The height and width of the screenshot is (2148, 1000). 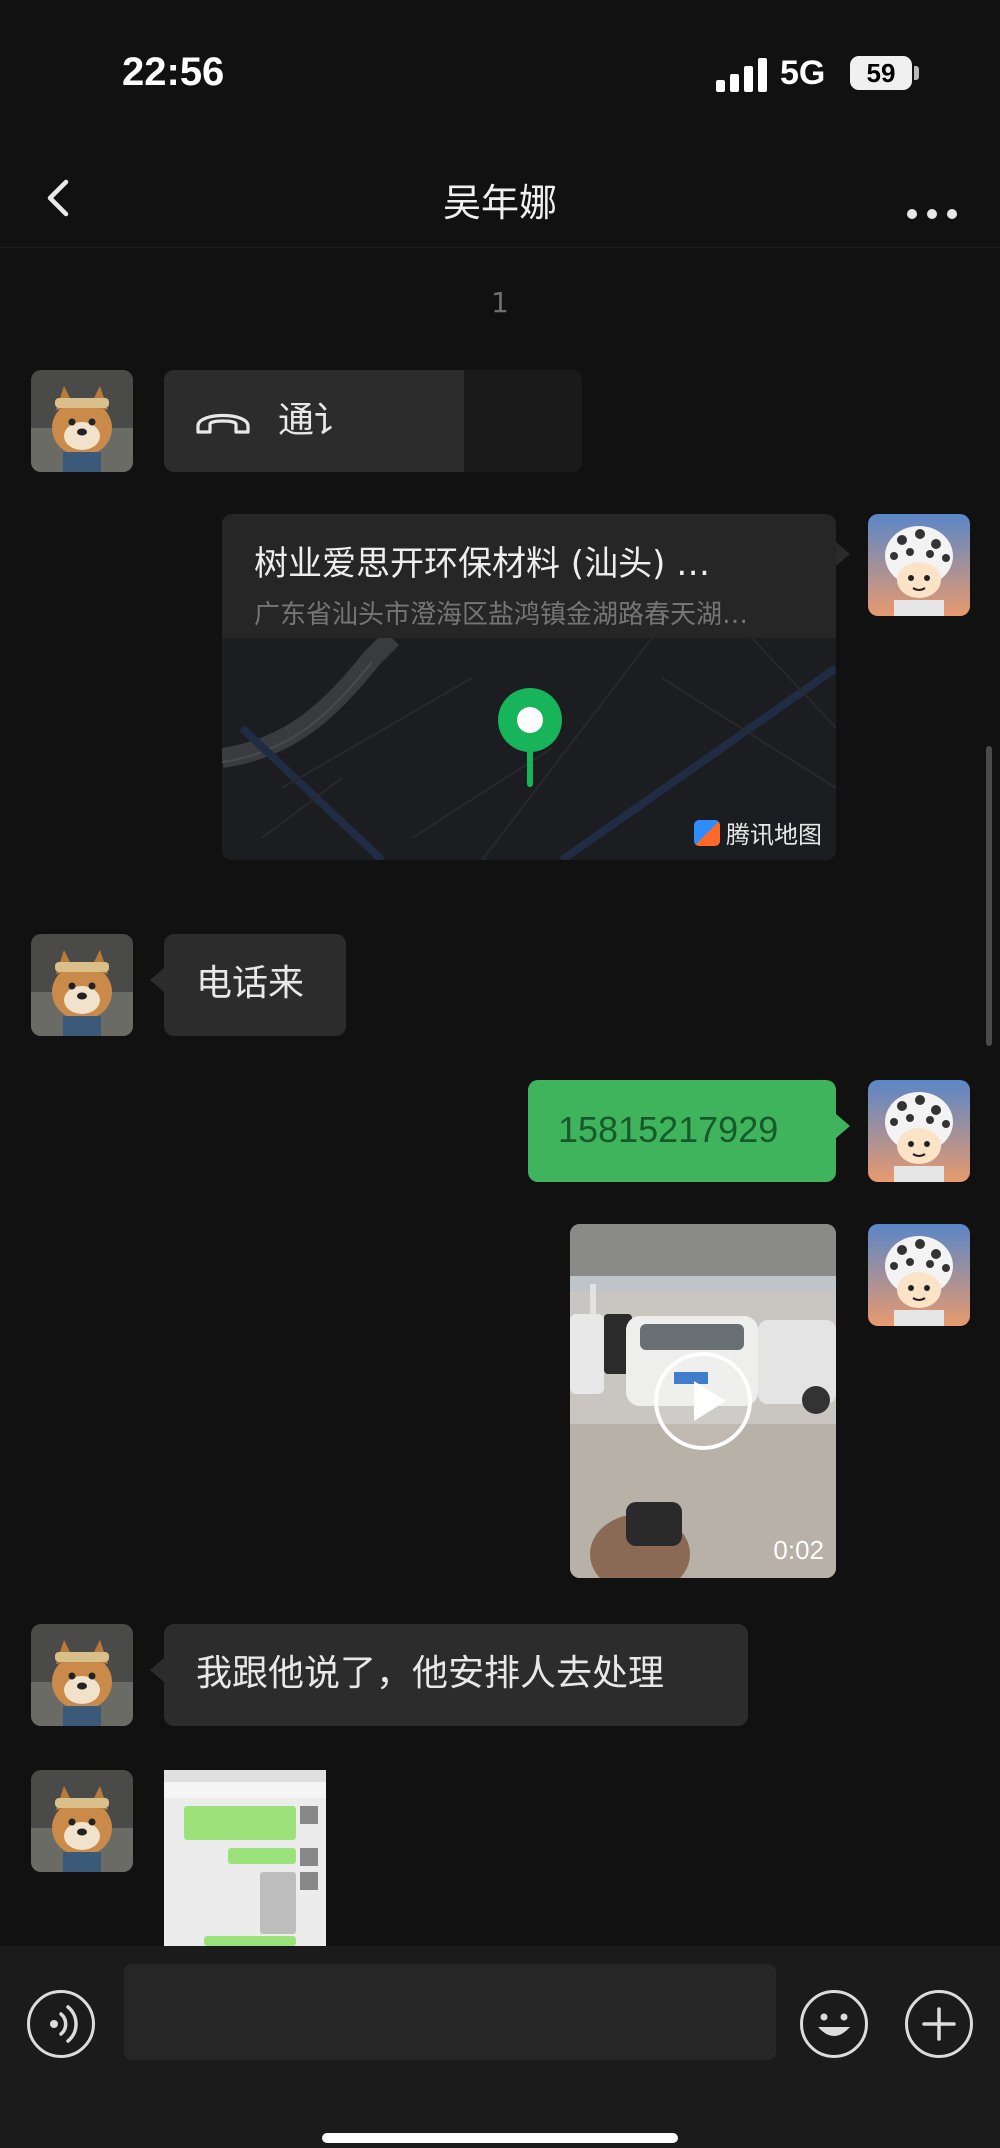 What do you see at coordinates (932, 214) in the screenshot?
I see `ellipsis-icon` at bounding box center [932, 214].